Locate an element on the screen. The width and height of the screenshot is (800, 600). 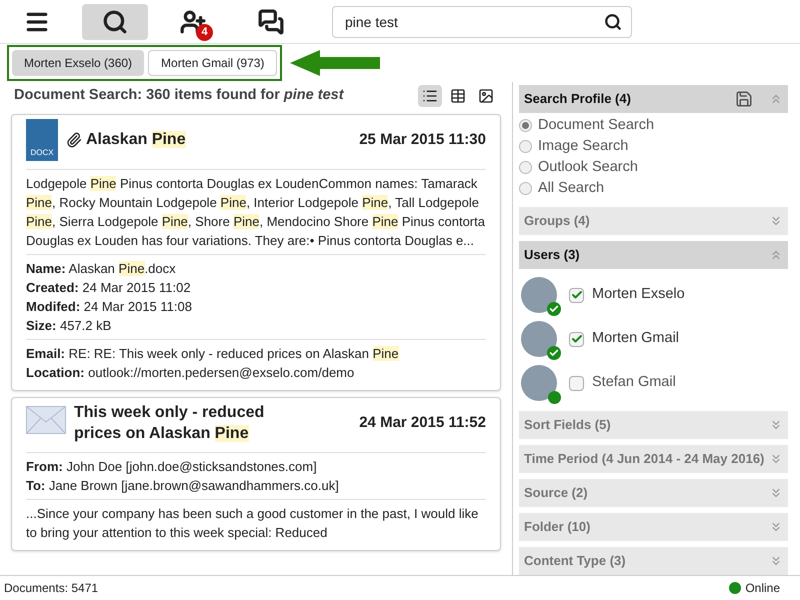
metadata-field: Location: outlook://morten.pedersen@exselo.com/demo is located at coordinates (256, 372).